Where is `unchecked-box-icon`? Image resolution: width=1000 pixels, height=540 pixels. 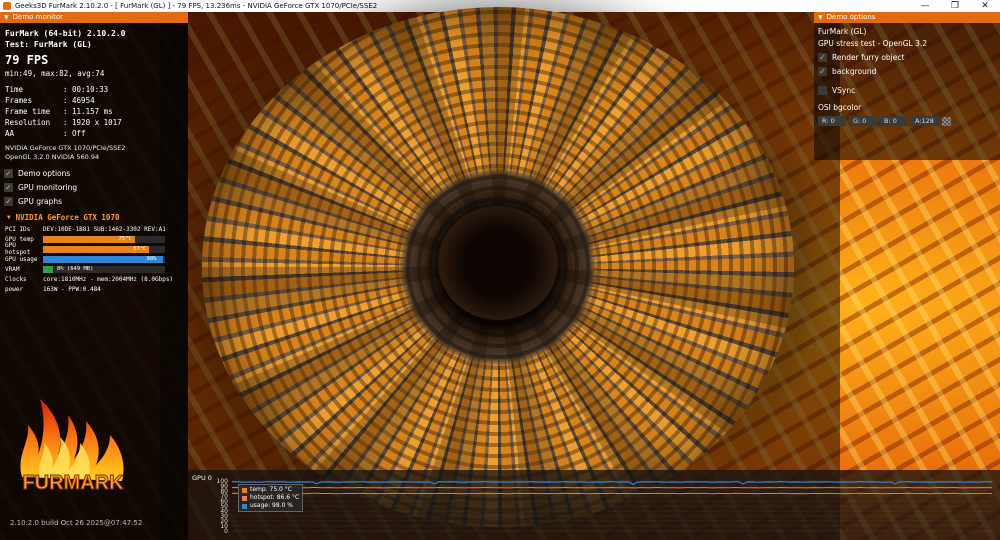 unchecked-box-icon is located at coordinates (822, 90).